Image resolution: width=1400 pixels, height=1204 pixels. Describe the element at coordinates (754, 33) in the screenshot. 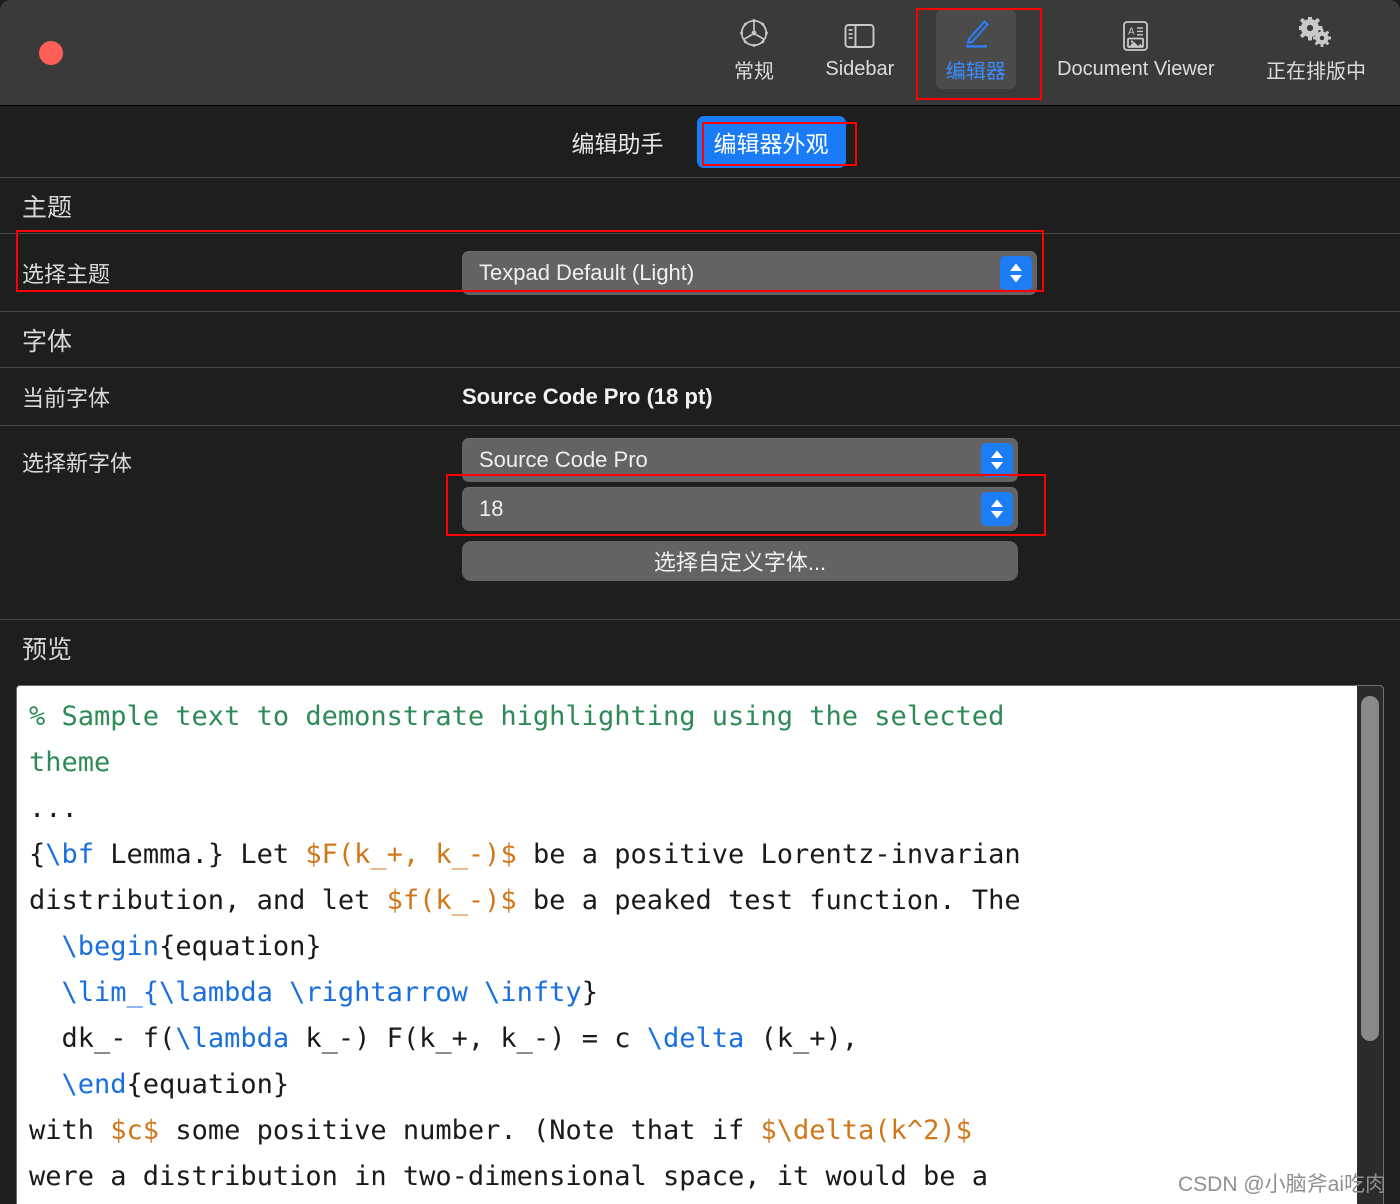

I see `gear-icon` at that location.